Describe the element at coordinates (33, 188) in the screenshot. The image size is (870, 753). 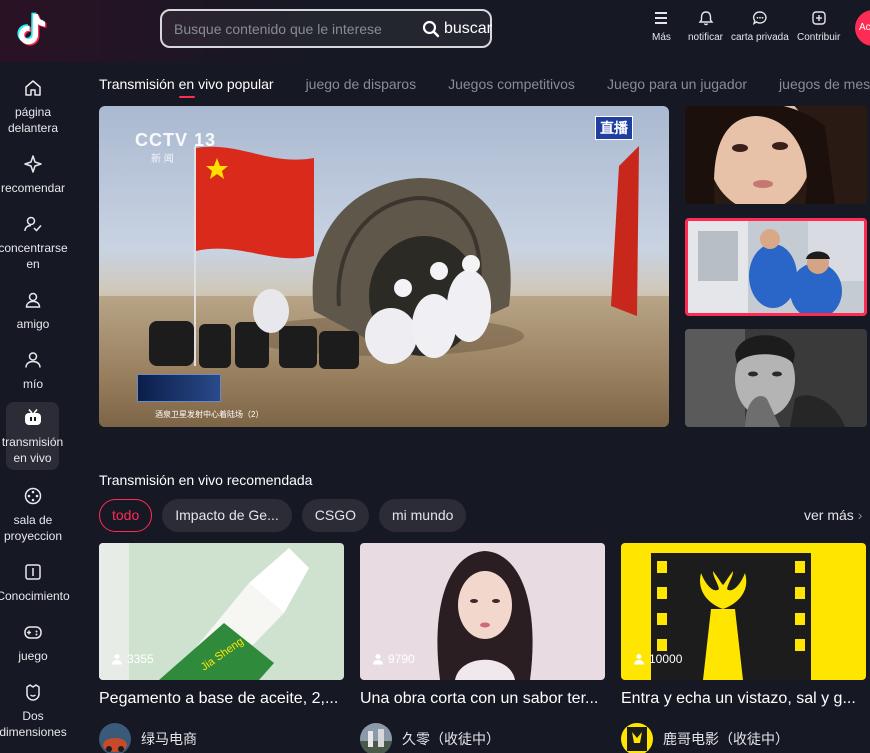
I see `sidebar-item-label: recomendar` at that location.